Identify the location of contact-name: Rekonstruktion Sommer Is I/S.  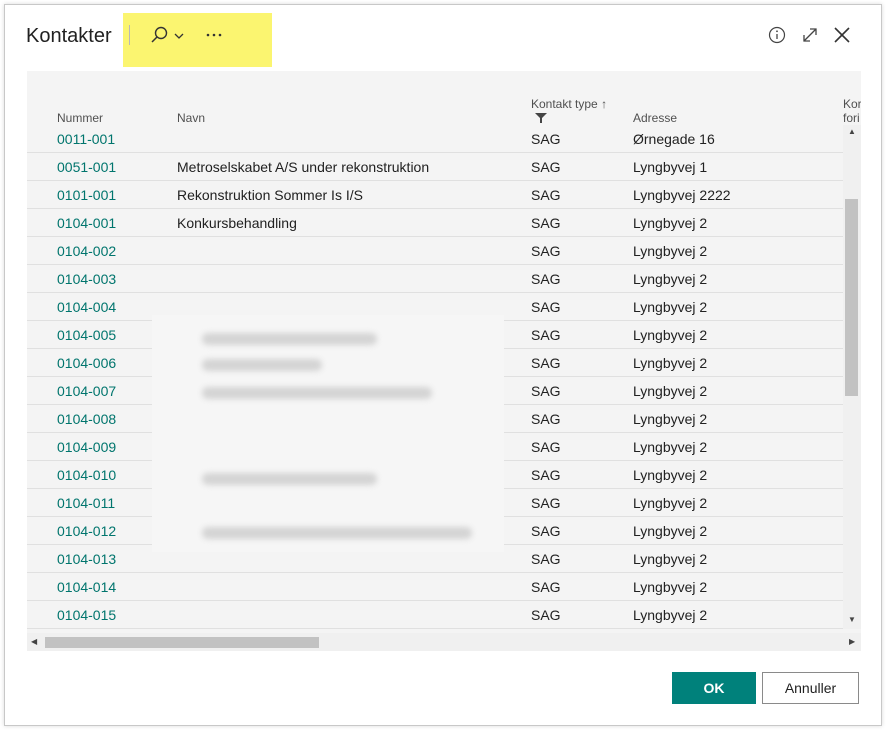
(270, 195).